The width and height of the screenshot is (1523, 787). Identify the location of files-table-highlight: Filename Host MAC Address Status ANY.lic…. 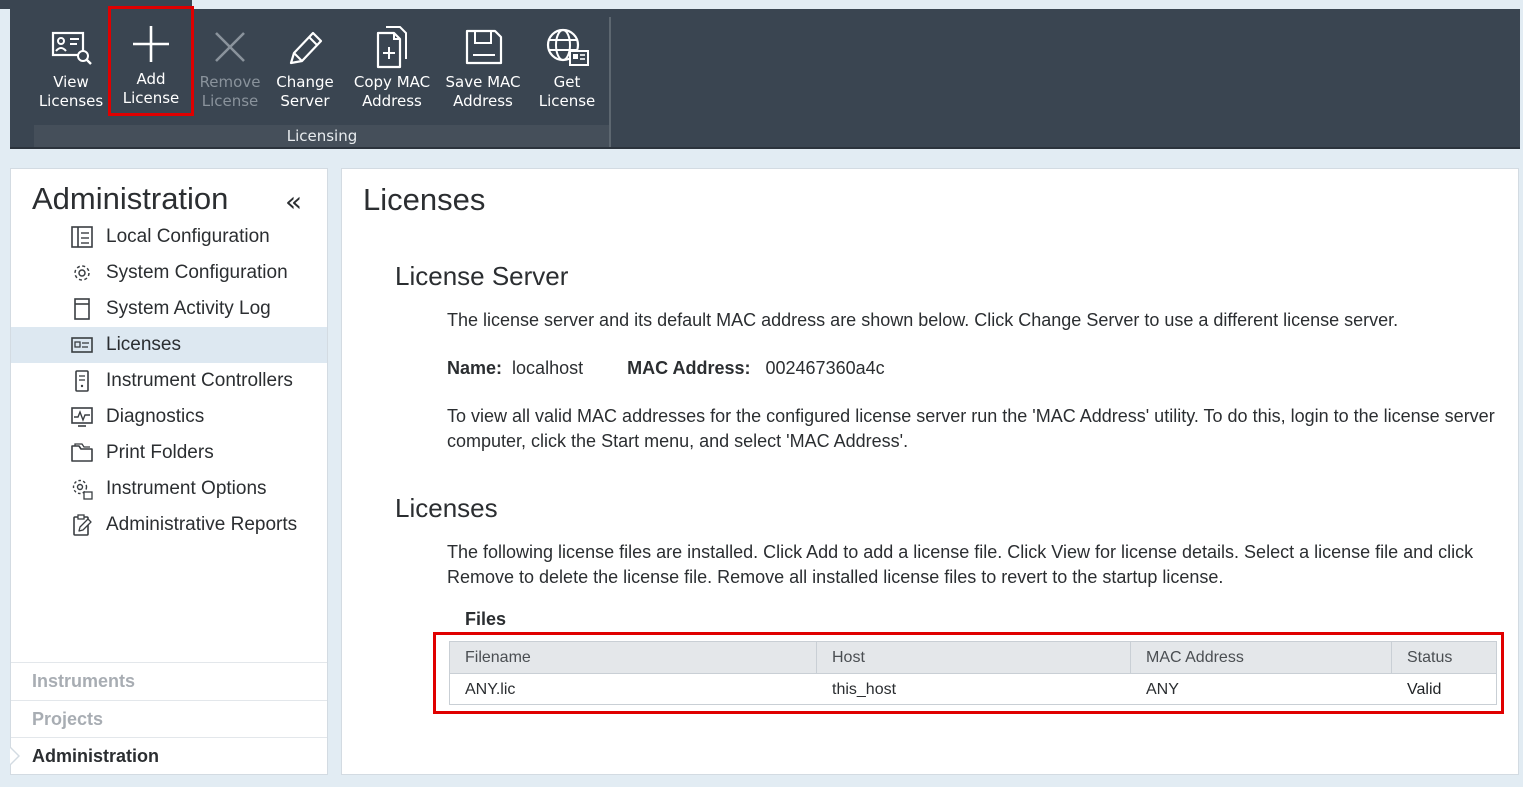
(968, 673).